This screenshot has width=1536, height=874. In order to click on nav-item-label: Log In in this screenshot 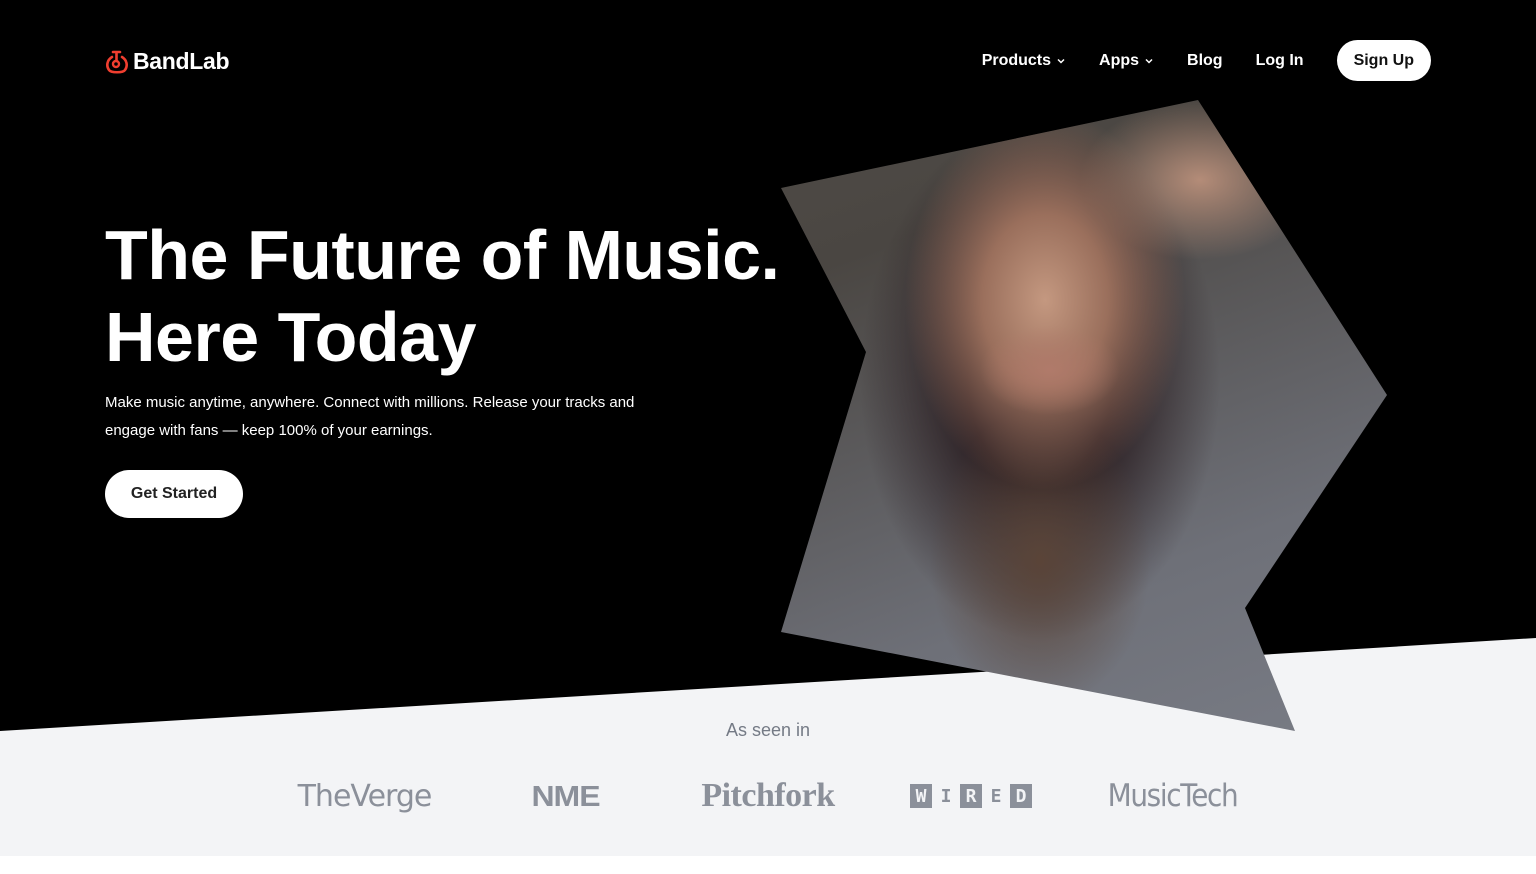, I will do `click(1279, 60)`.